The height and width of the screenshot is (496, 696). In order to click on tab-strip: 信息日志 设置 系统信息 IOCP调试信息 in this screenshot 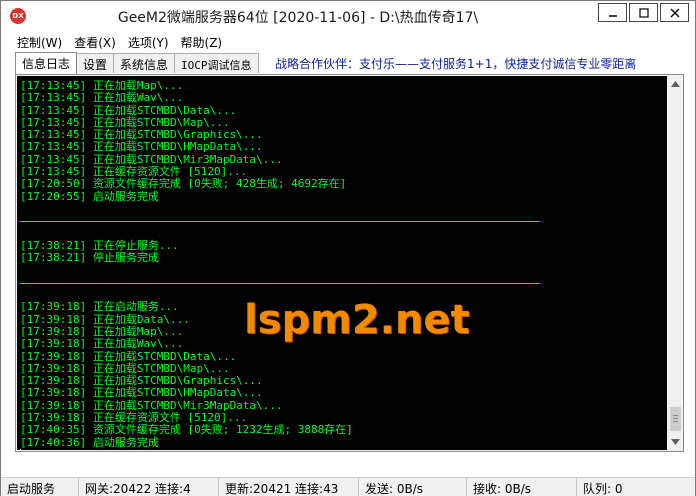, I will do `click(137, 63)`.